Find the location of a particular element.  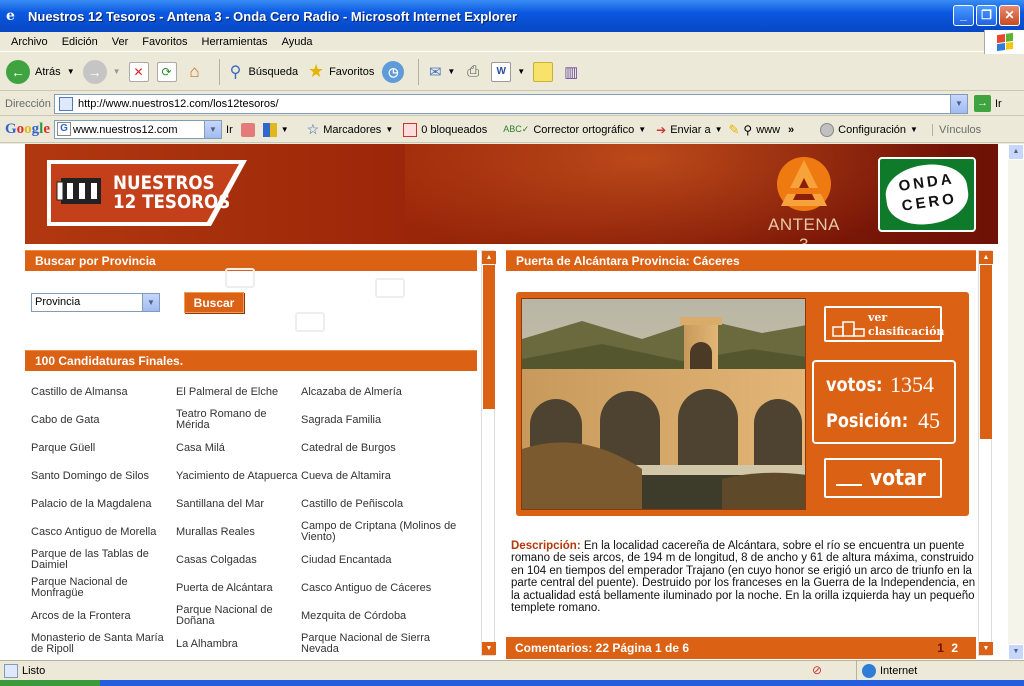

send-icon: ➔ is located at coordinates (661, 129).